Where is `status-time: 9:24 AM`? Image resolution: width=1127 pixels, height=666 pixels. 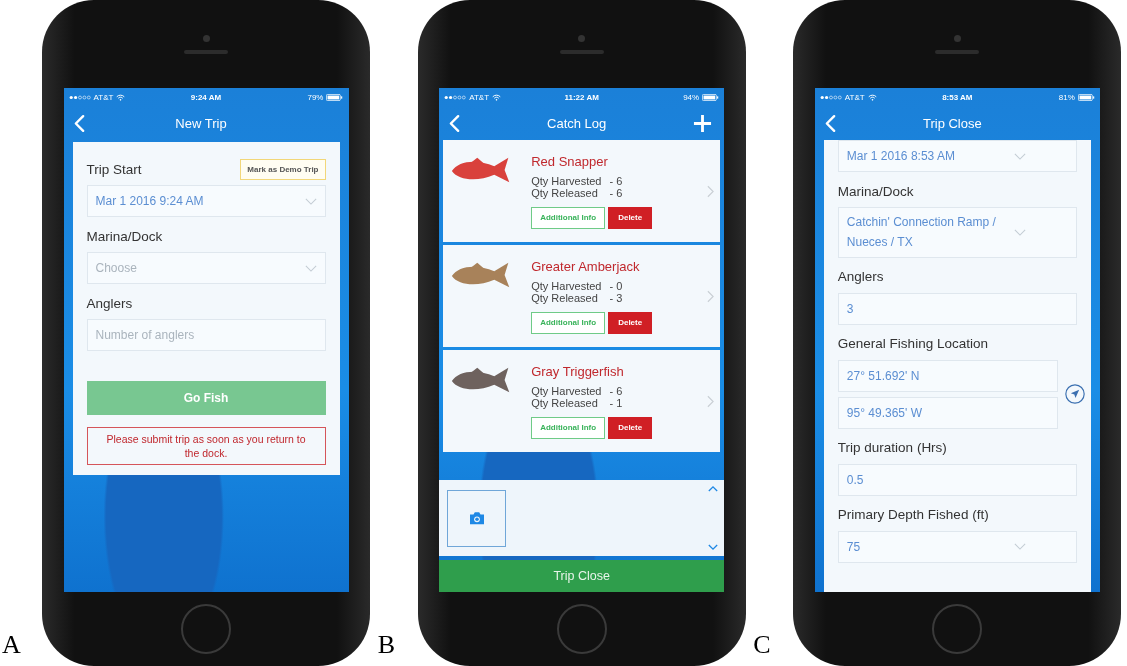 status-time: 9:24 AM is located at coordinates (206, 97).